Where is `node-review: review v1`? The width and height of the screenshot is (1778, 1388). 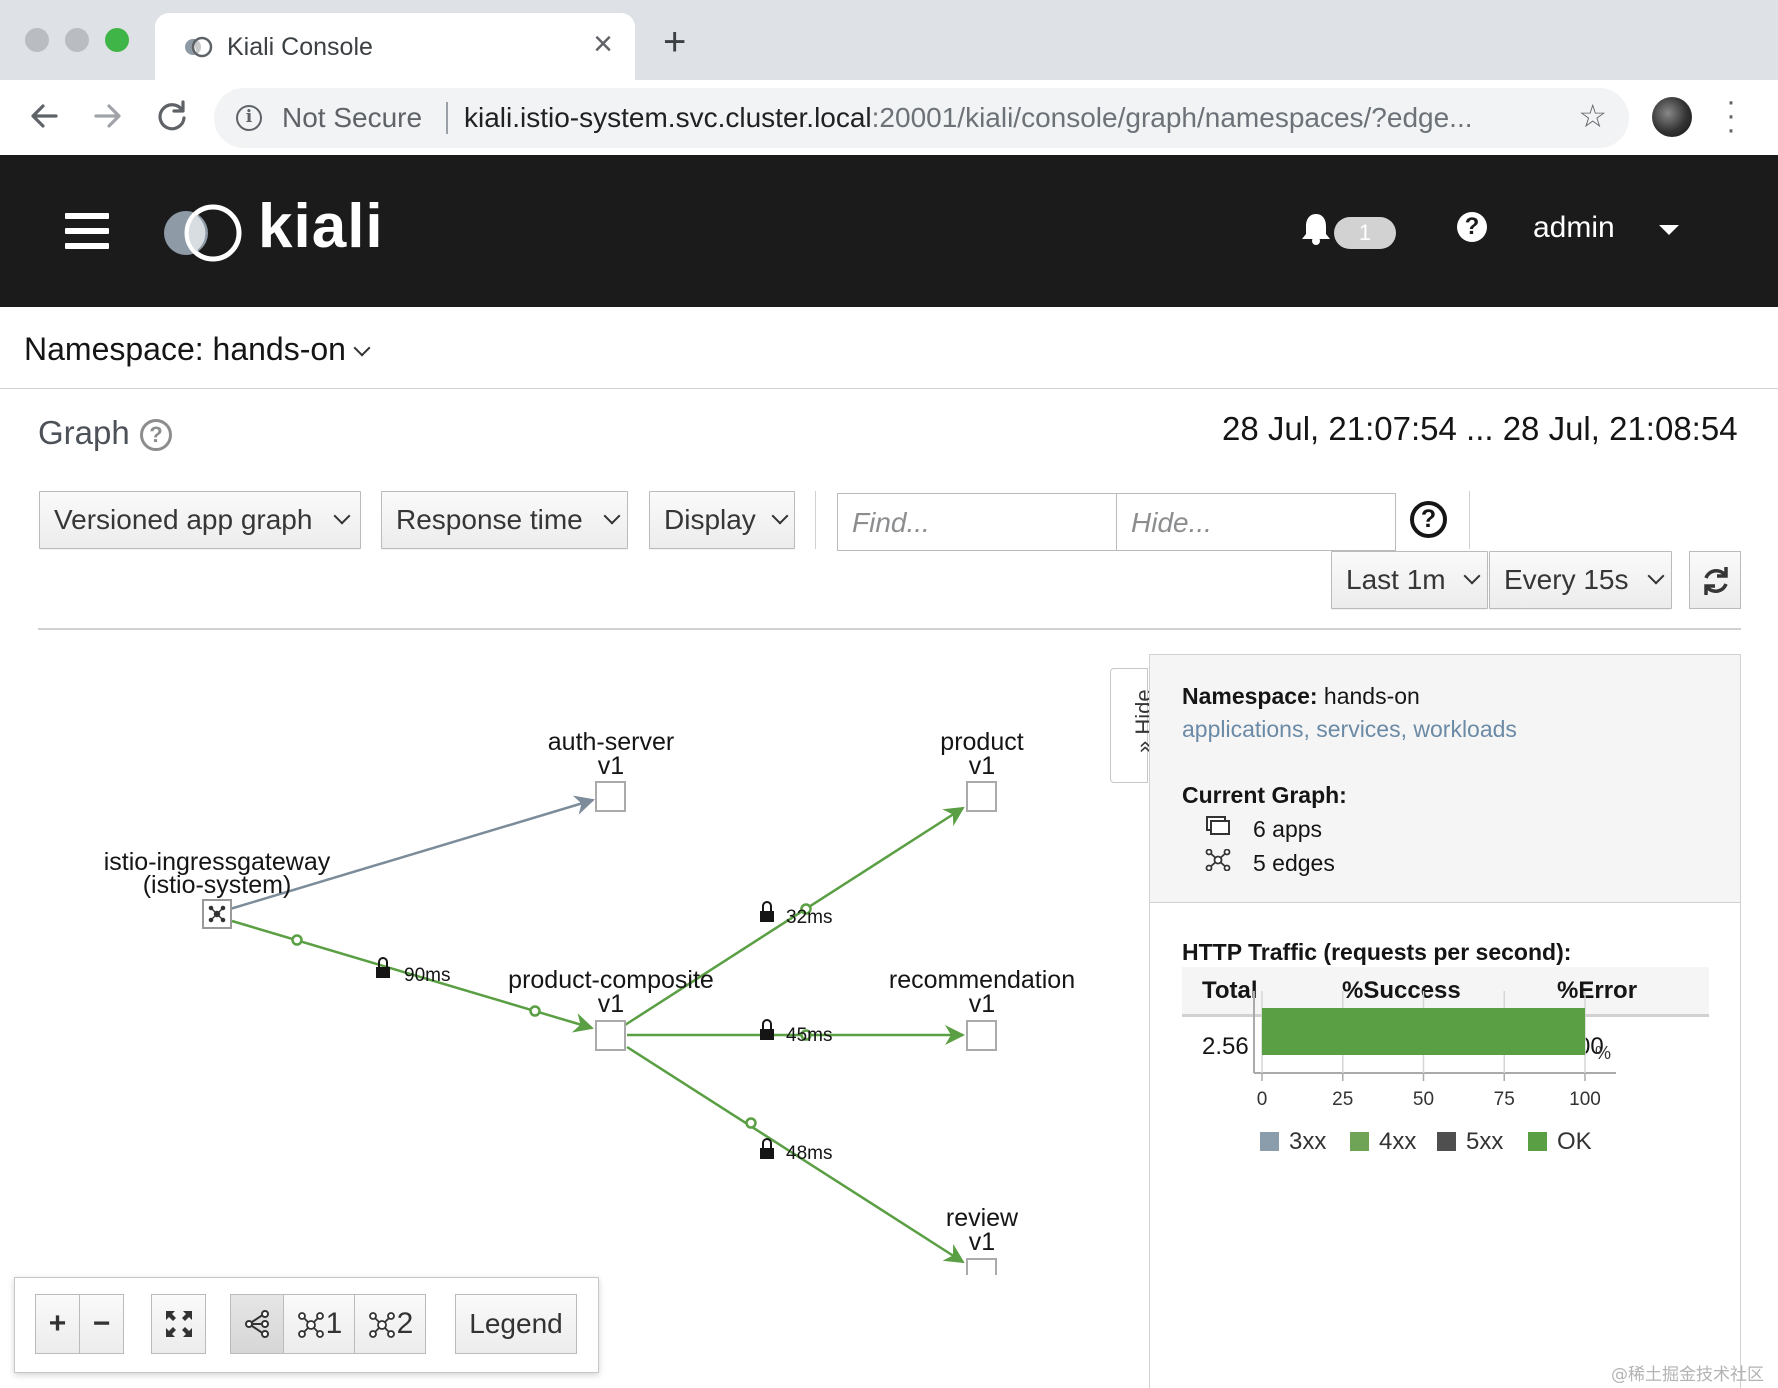 node-review: review v1 is located at coordinates (982, 1239).